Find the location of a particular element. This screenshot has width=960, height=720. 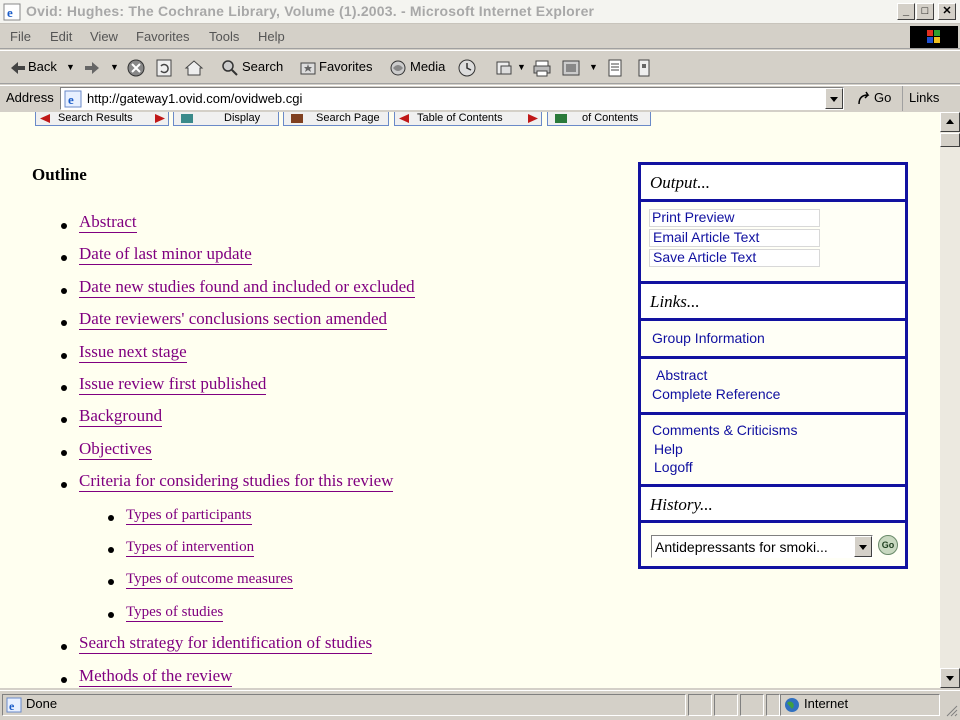

edit-icon is located at coordinates (571, 68).